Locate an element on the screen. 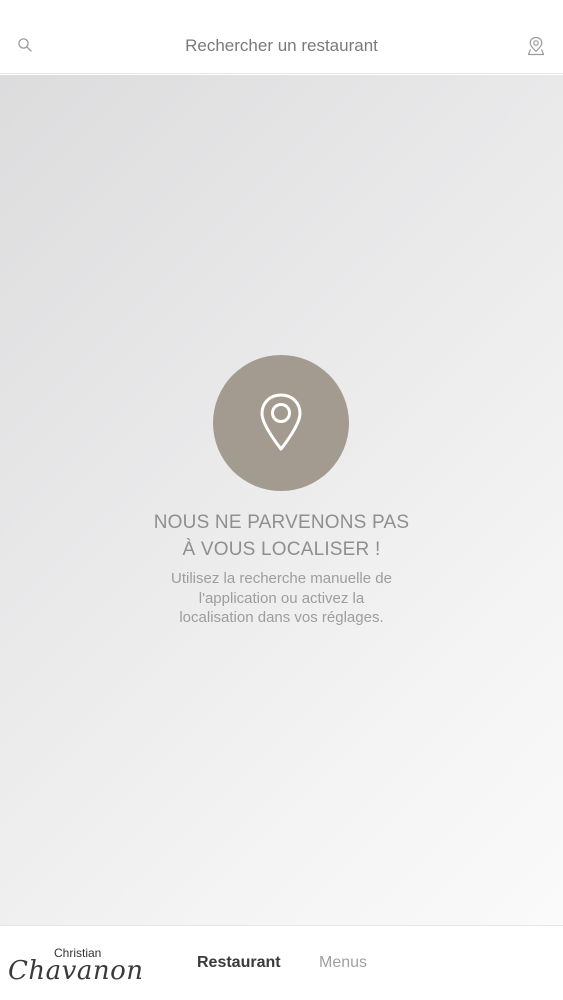 This screenshot has width=563, height=1000. locate-button is located at coordinates (536, 46).